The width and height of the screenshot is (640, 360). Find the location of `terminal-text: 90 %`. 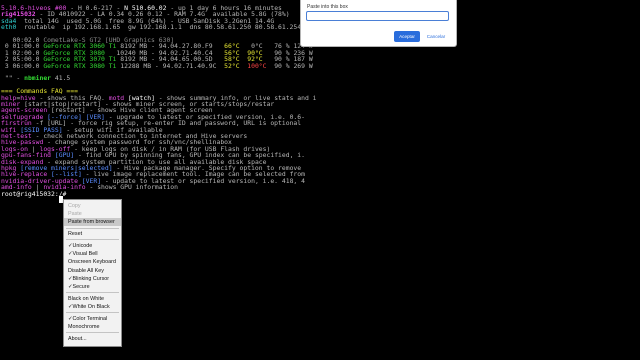

terminal-text: 90 % is located at coordinates (280, 65).